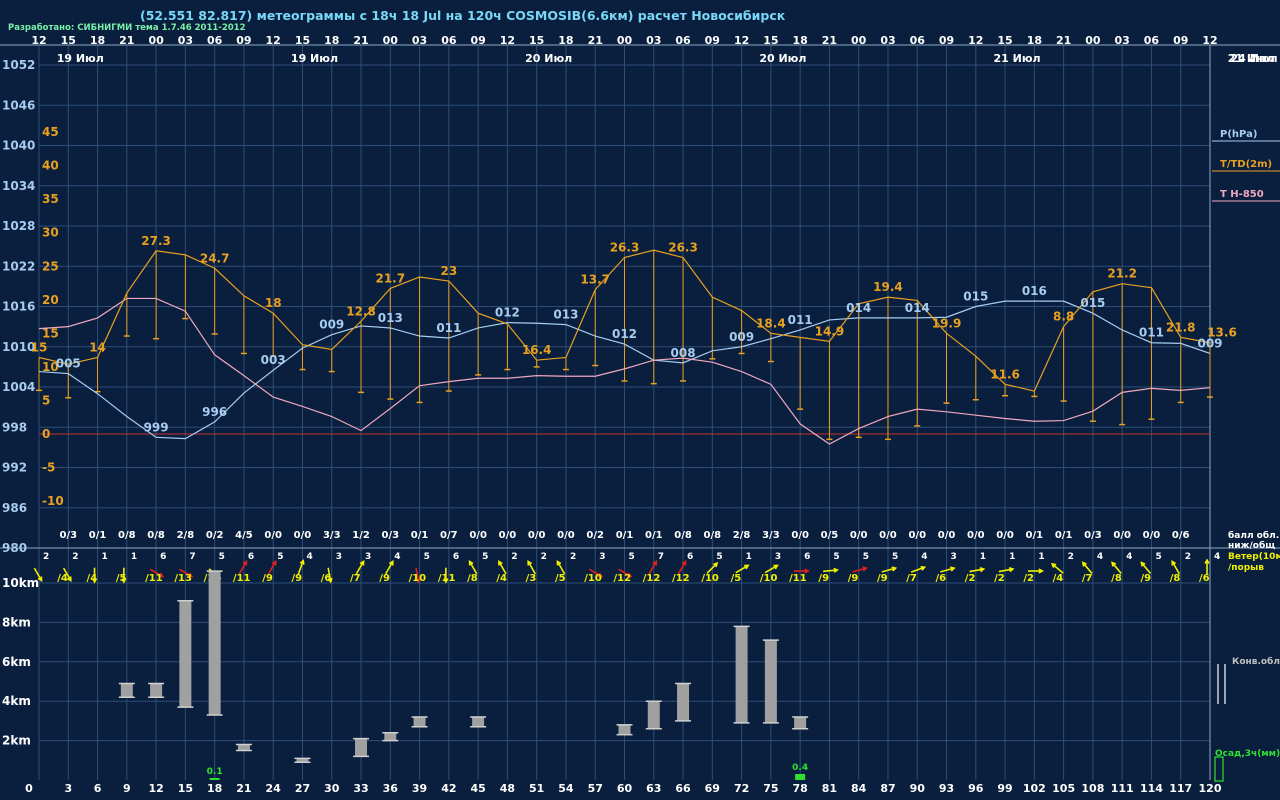 The width and height of the screenshot is (1280, 800). What do you see at coordinates (1210, 788) in the screenshot?
I see `bottom-axis-hour-label: 120` at bounding box center [1210, 788].